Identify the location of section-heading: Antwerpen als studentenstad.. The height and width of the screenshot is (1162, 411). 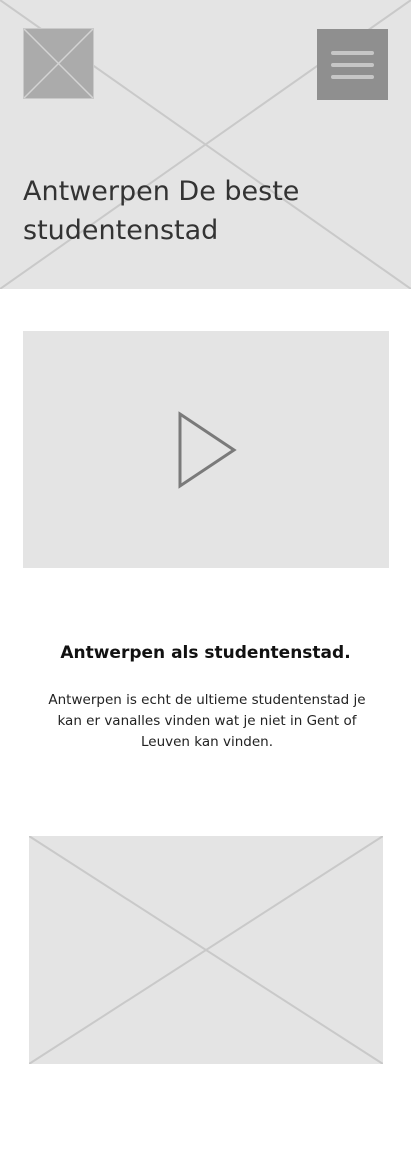
(205, 653).